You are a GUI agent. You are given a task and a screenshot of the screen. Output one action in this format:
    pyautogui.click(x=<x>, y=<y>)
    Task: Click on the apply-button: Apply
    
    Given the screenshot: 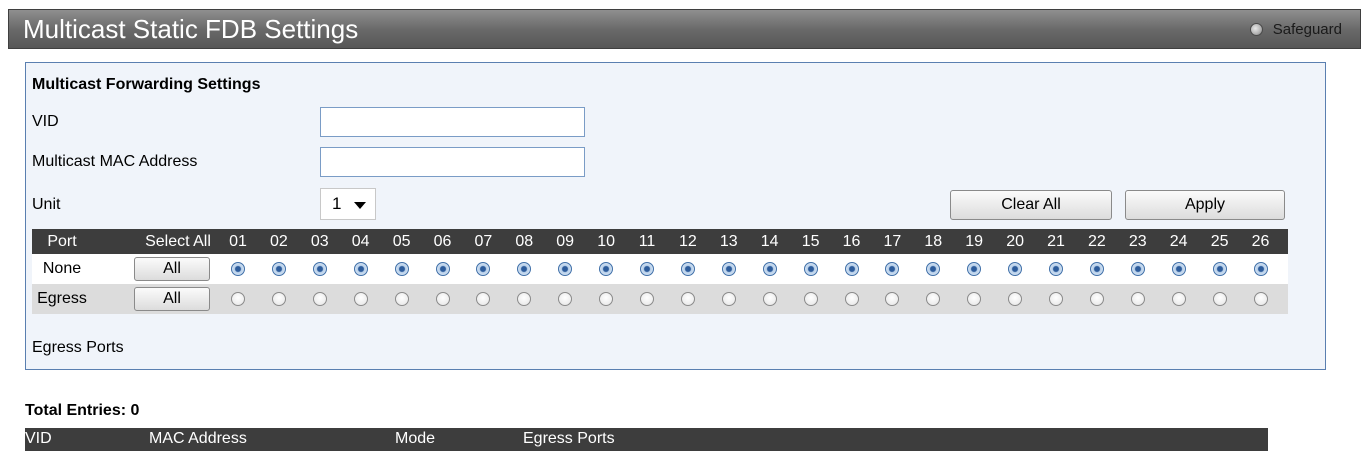 What is the action you would take?
    pyautogui.click(x=1205, y=205)
    